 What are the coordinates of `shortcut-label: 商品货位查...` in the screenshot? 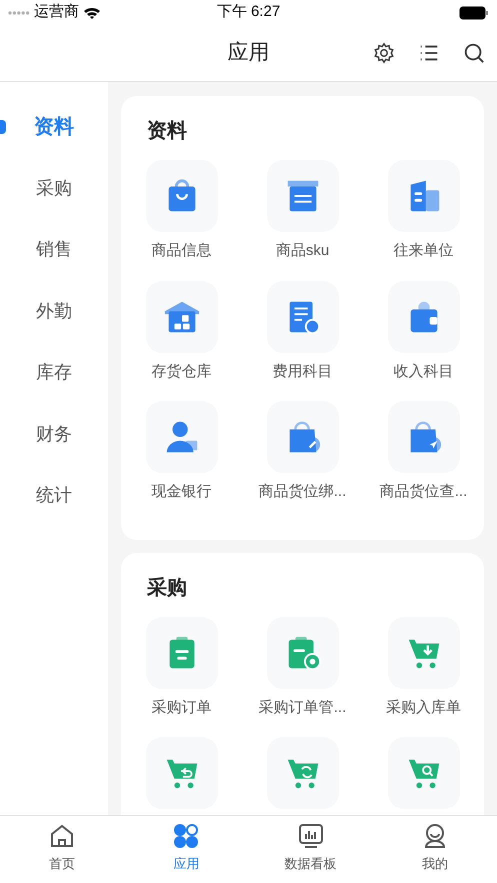 It's located at (424, 492).